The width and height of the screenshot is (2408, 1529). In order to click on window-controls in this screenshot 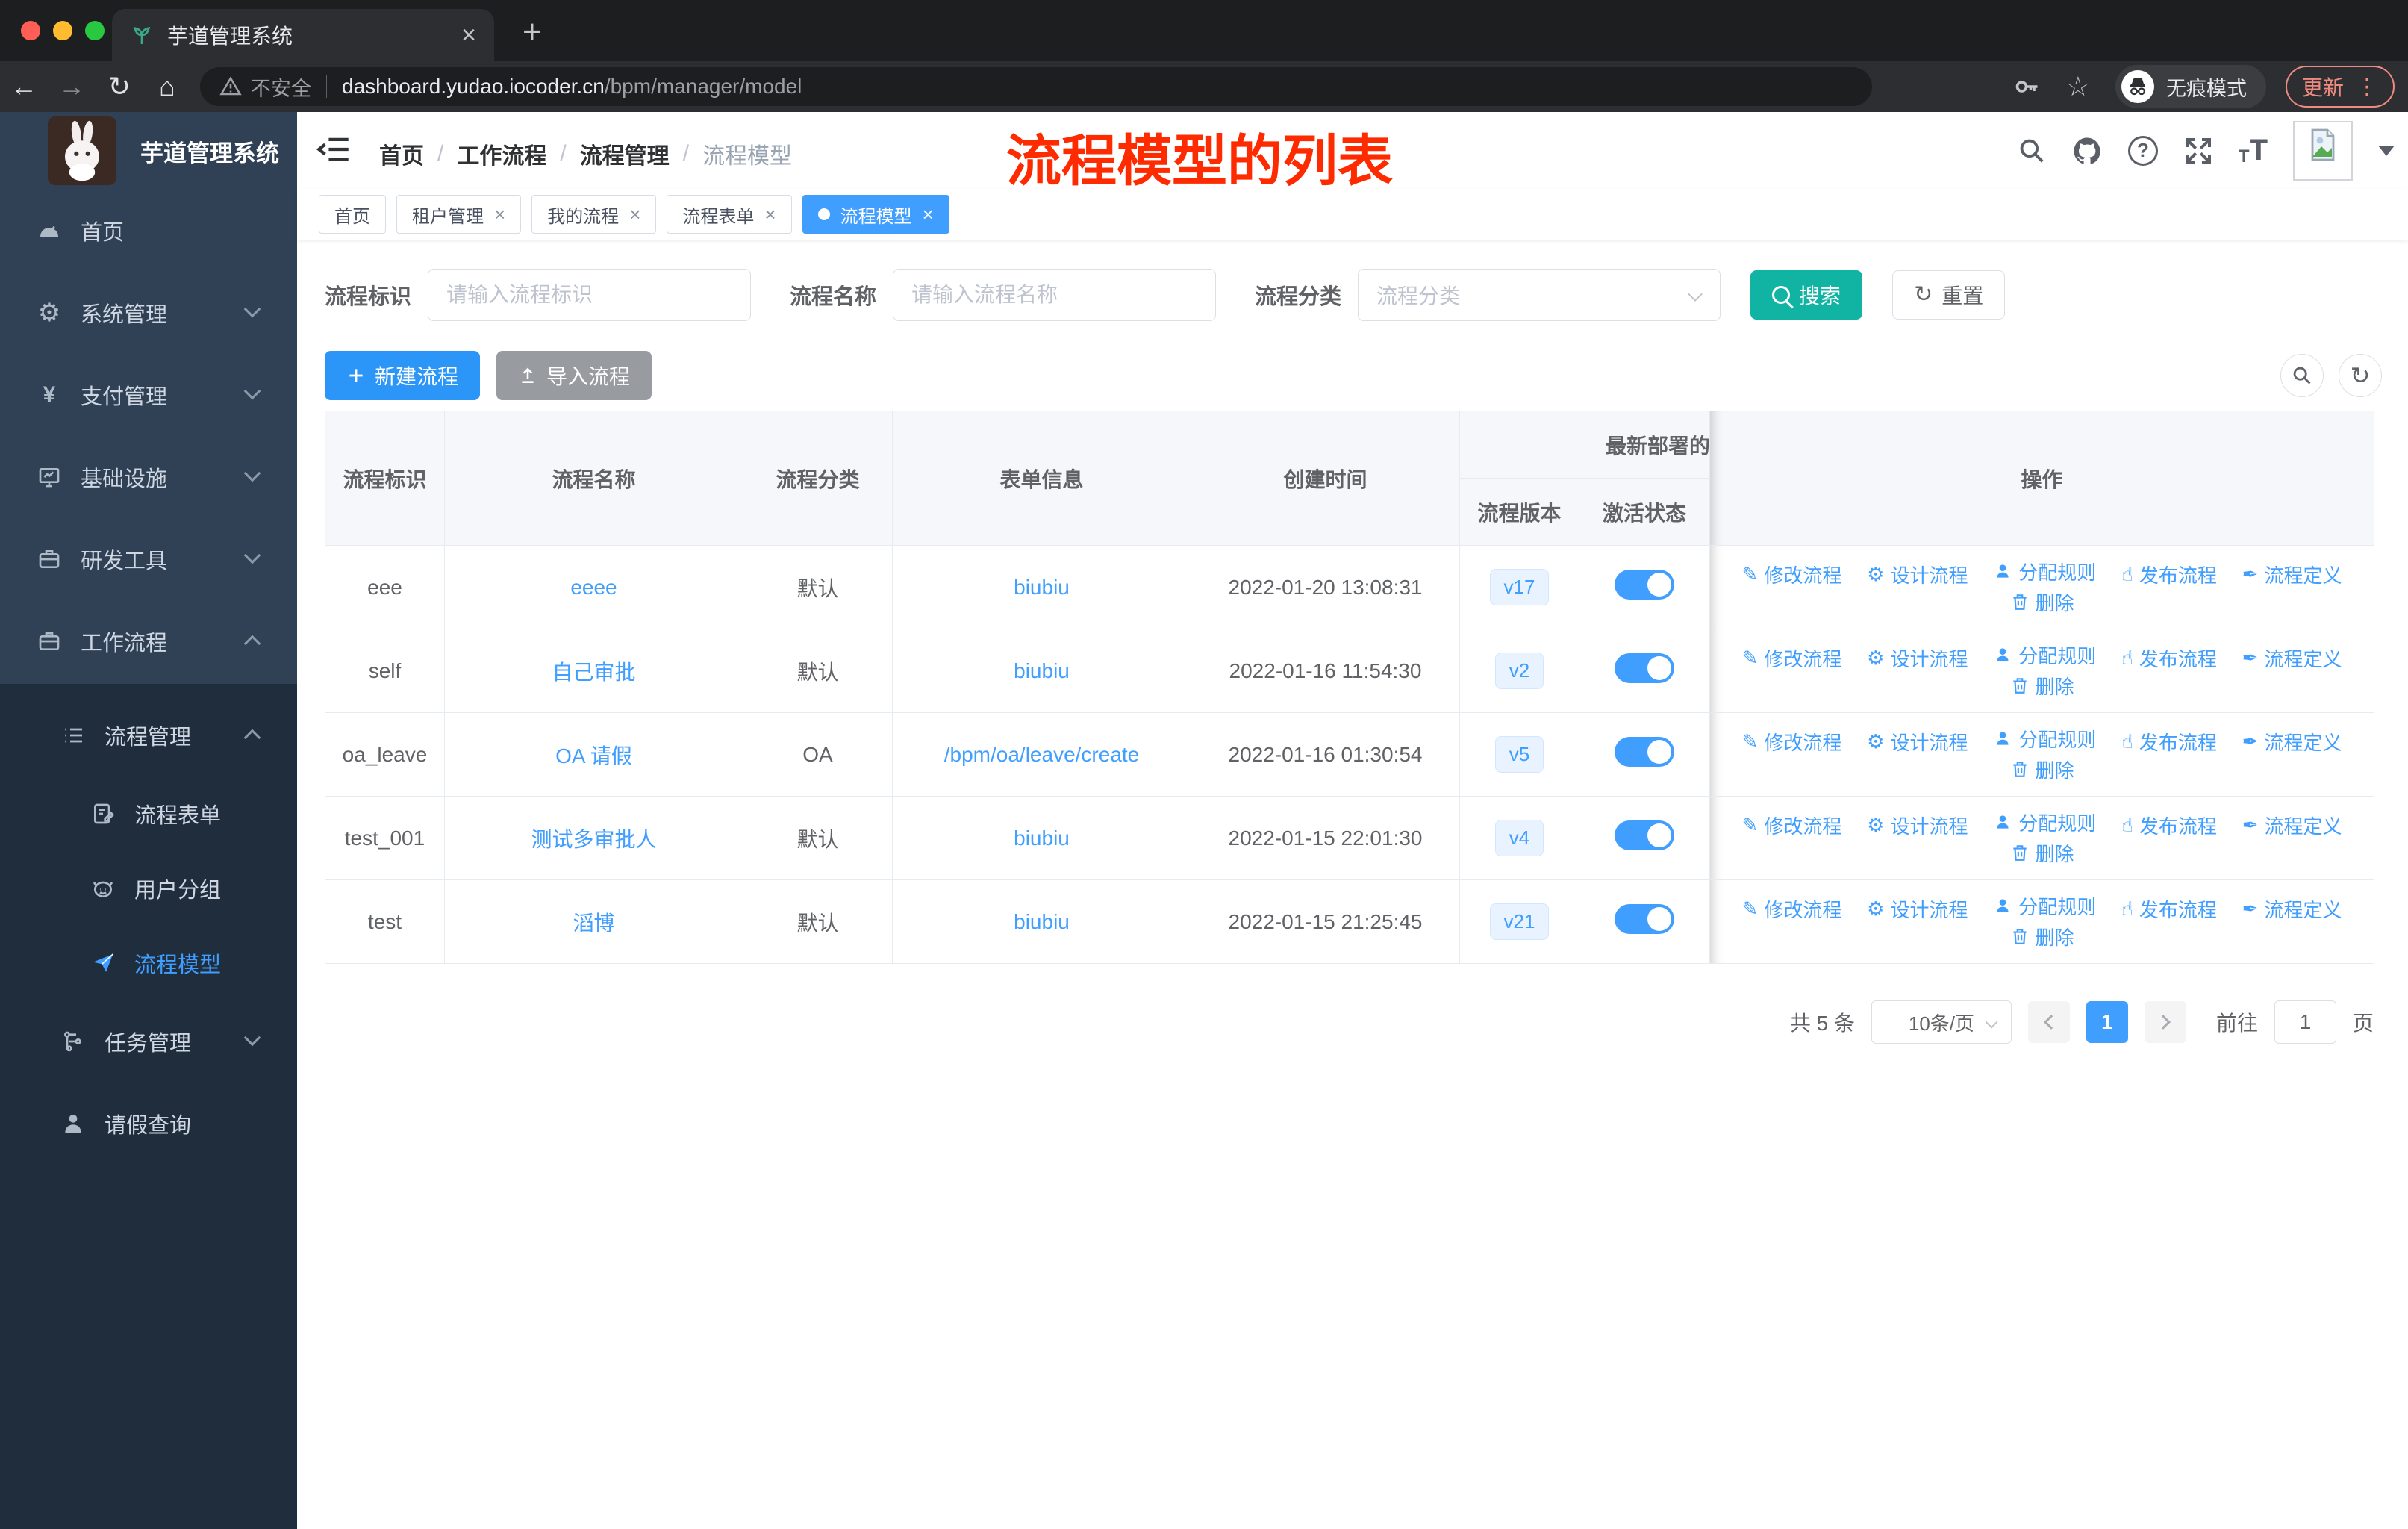, I will do `click(63, 31)`.